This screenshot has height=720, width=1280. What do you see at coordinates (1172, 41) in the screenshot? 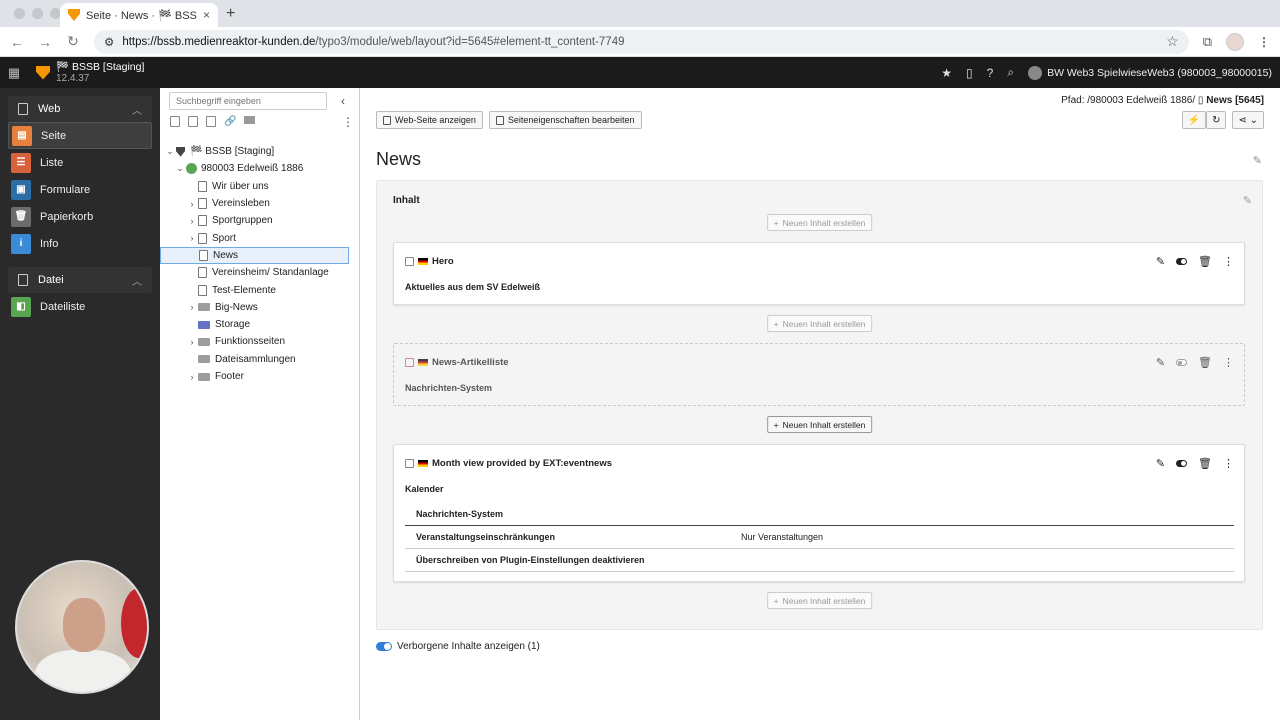
I see `bookmark-star-icon: ☆` at bounding box center [1172, 41].